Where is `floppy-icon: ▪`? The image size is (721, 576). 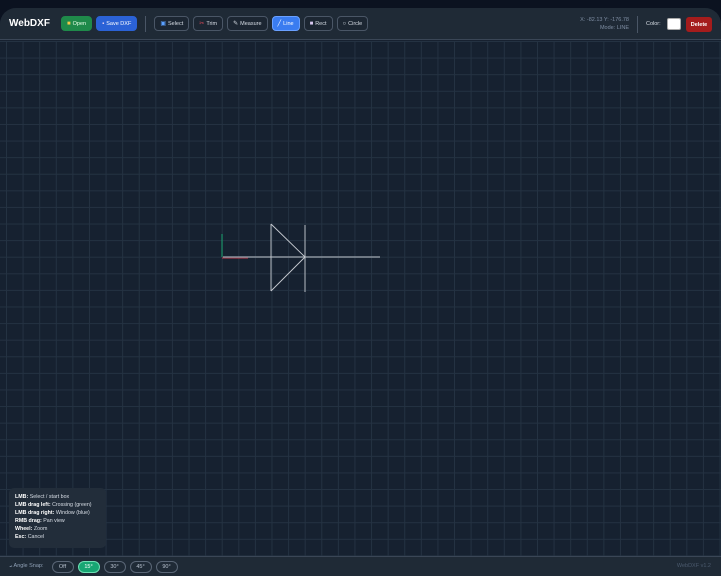
floppy-icon: ▪ is located at coordinates (103, 23).